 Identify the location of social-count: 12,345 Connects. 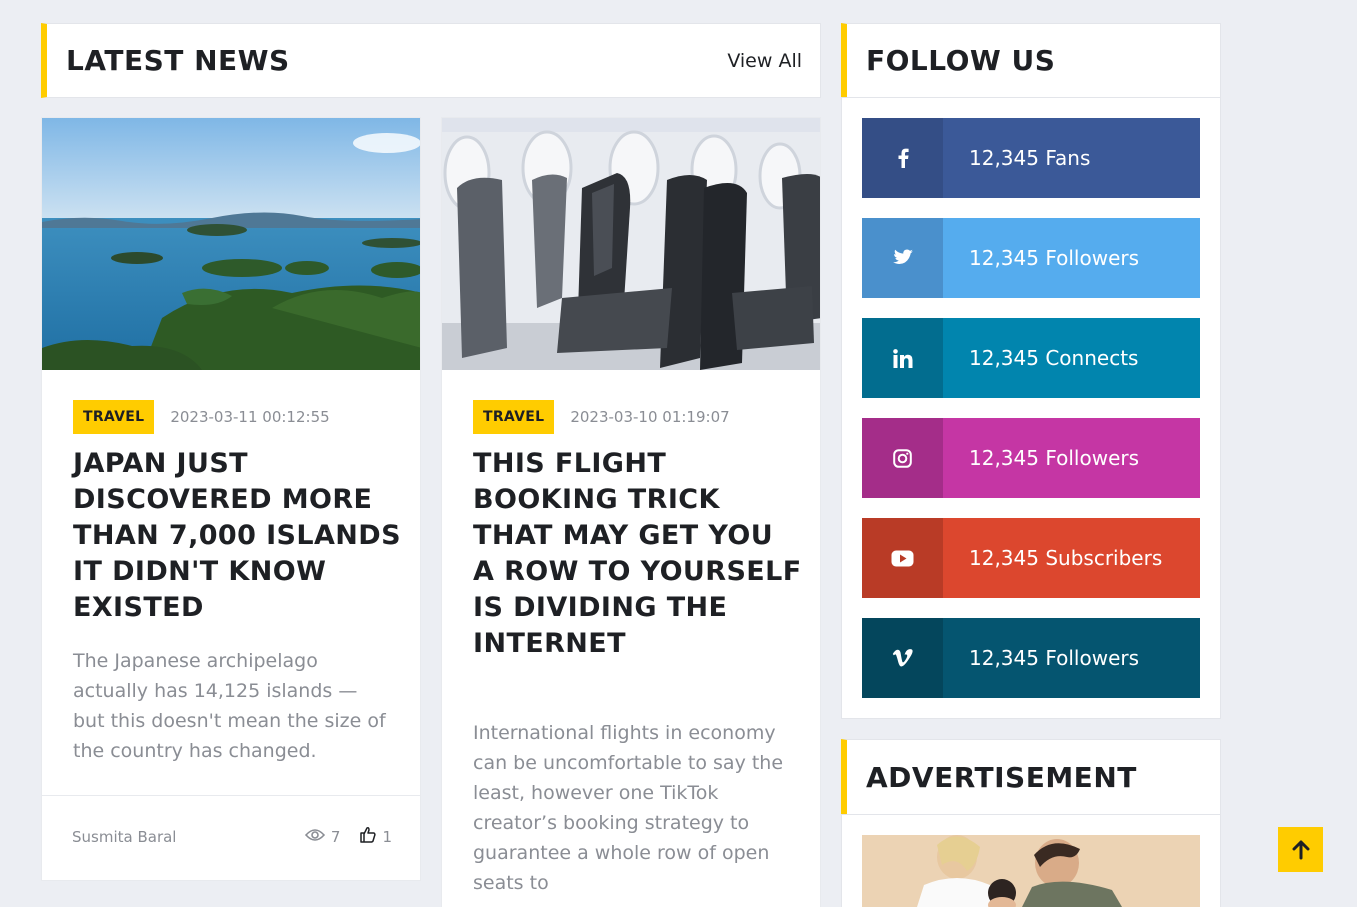
(1054, 358).